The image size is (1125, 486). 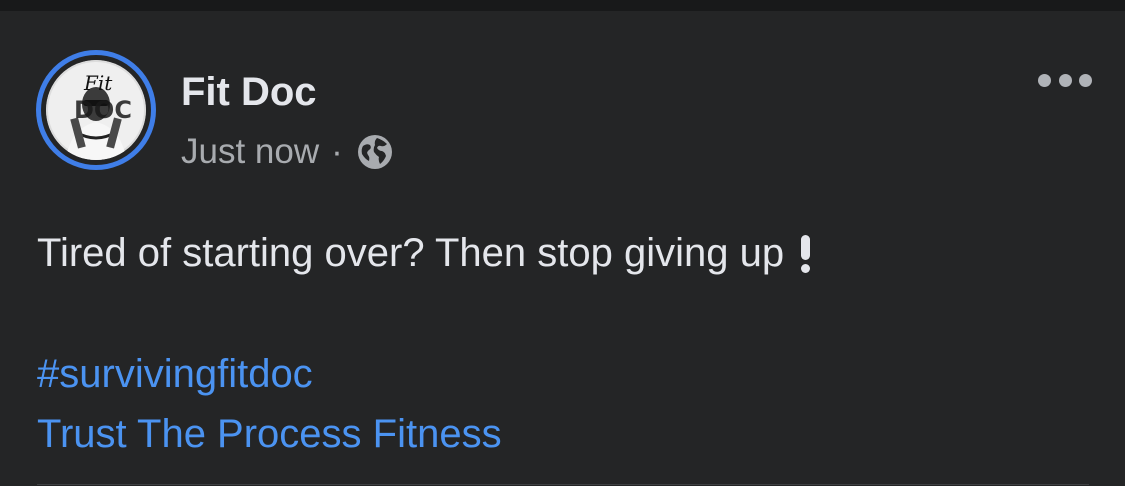 I want to click on post-meta: Just now ·, so click(x=287, y=152).